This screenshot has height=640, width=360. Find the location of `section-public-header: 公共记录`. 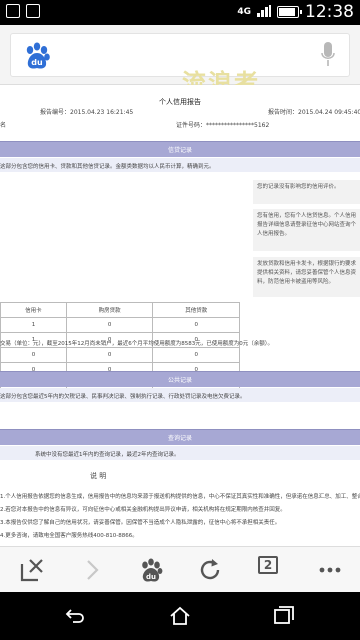

section-public-header: 公共记录 is located at coordinates (180, 379).